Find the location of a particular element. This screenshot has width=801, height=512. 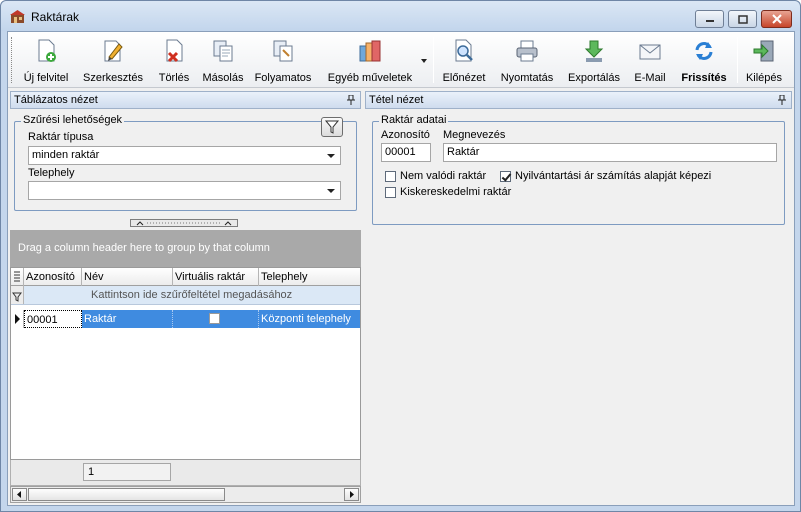

scroll-thumb is located at coordinates (126, 494).